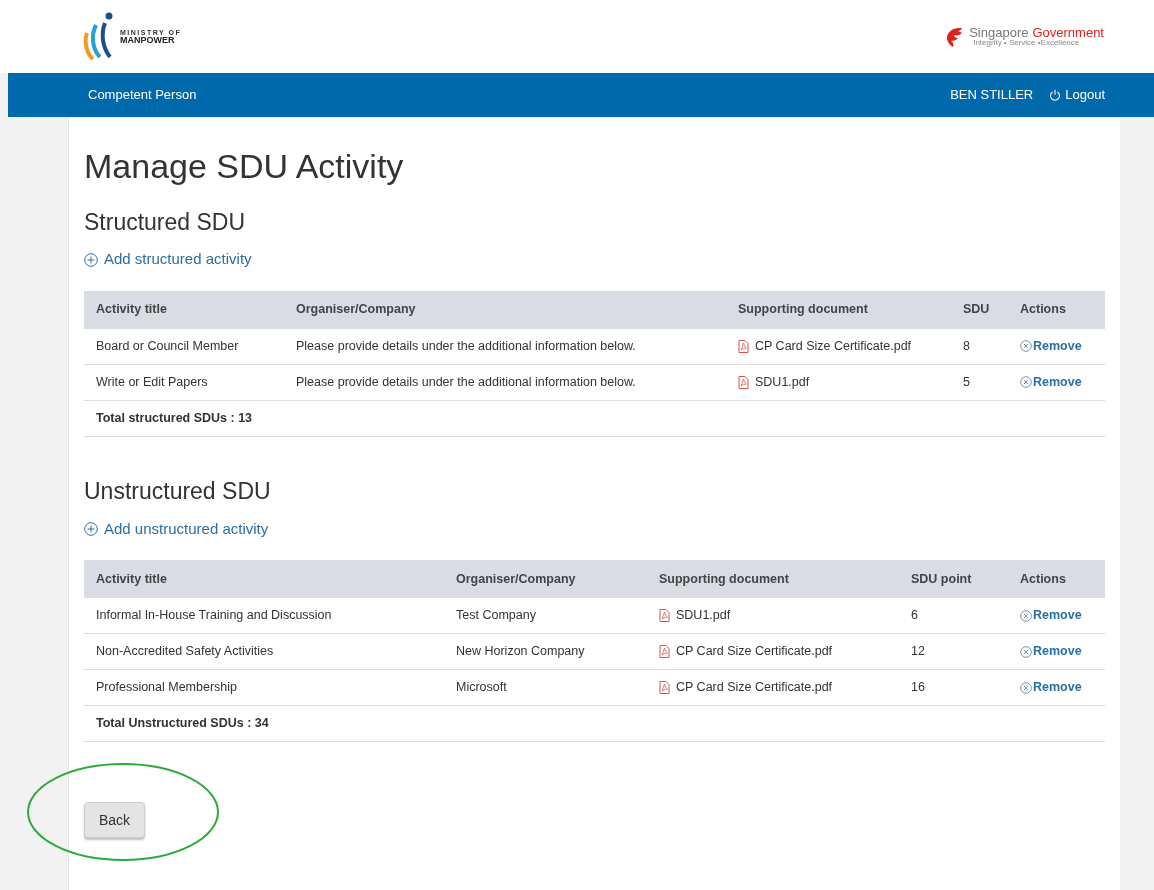 This screenshot has width=1154, height=890. I want to click on logo-text: MANPOWER, so click(147, 40).